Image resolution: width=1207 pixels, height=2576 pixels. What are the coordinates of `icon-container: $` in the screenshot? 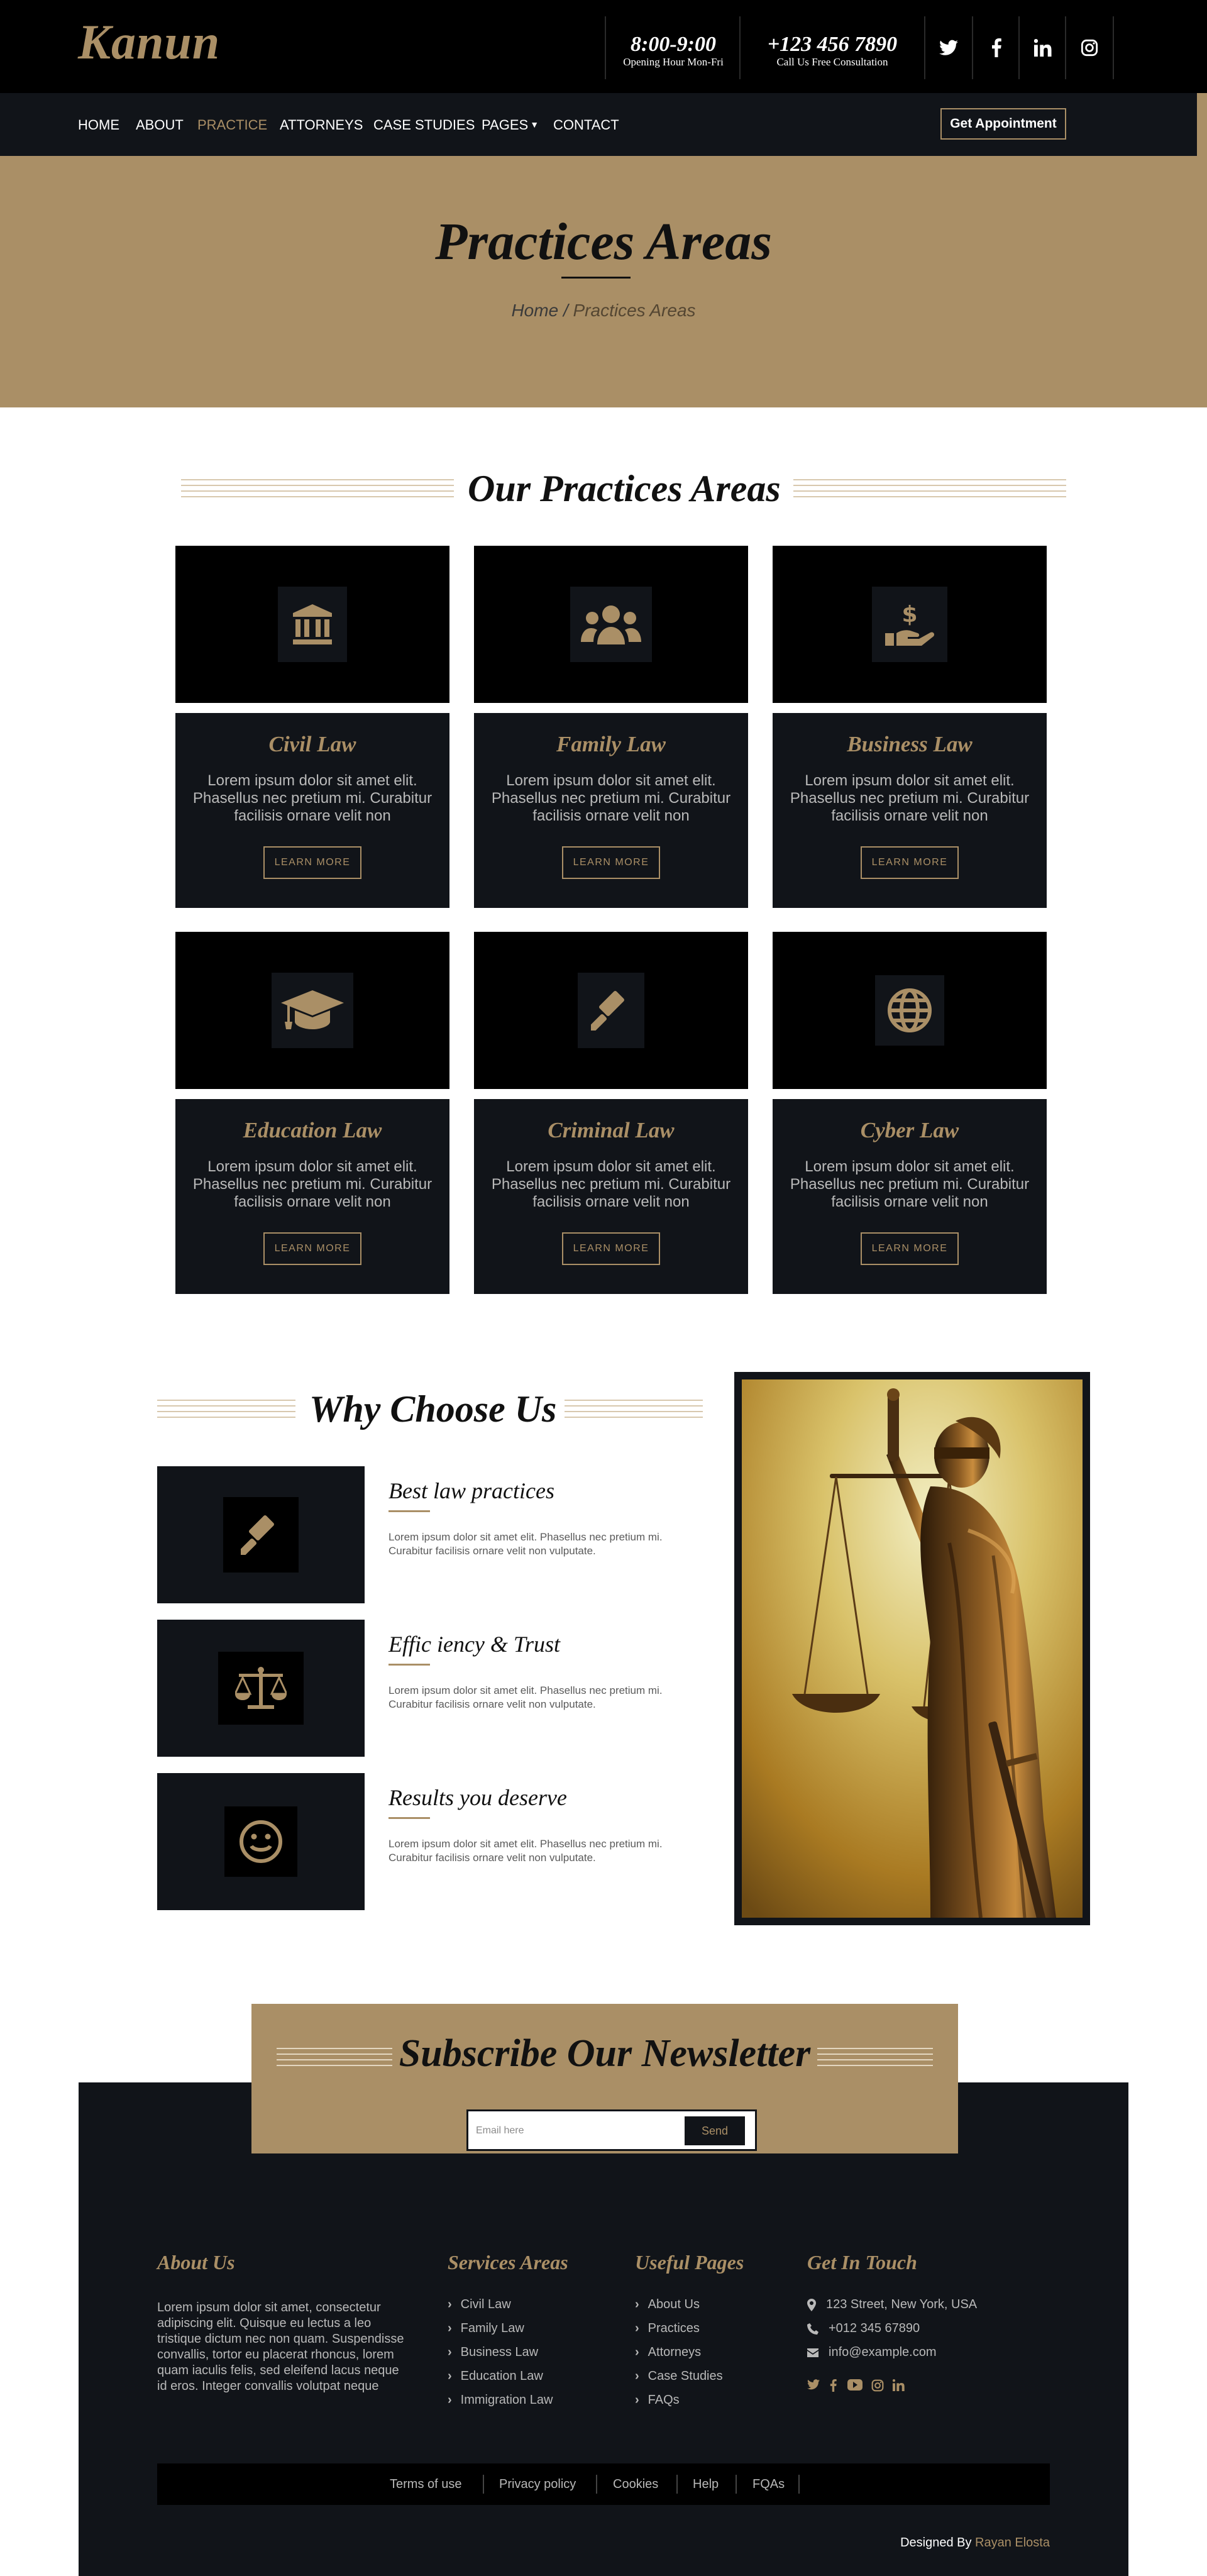 It's located at (909, 624).